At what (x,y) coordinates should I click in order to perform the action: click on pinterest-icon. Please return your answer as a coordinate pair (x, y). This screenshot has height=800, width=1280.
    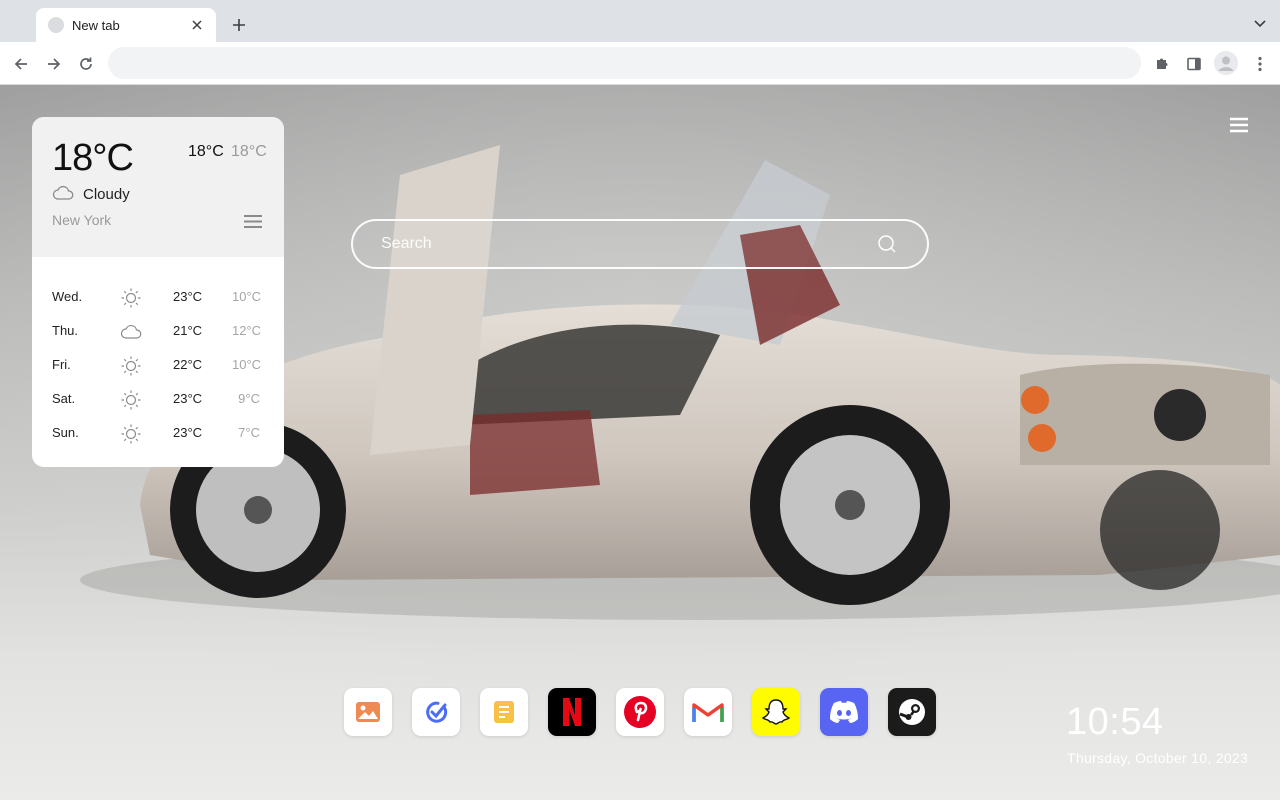
    Looking at the image, I should click on (640, 712).